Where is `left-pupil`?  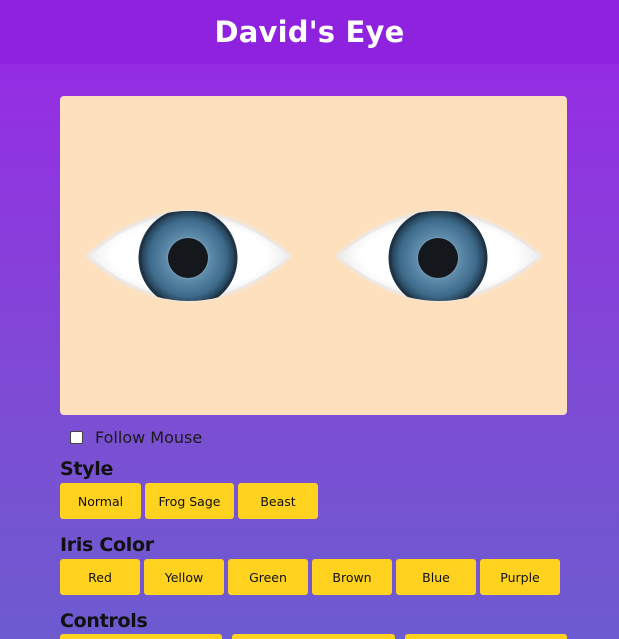 left-pupil is located at coordinates (188, 258).